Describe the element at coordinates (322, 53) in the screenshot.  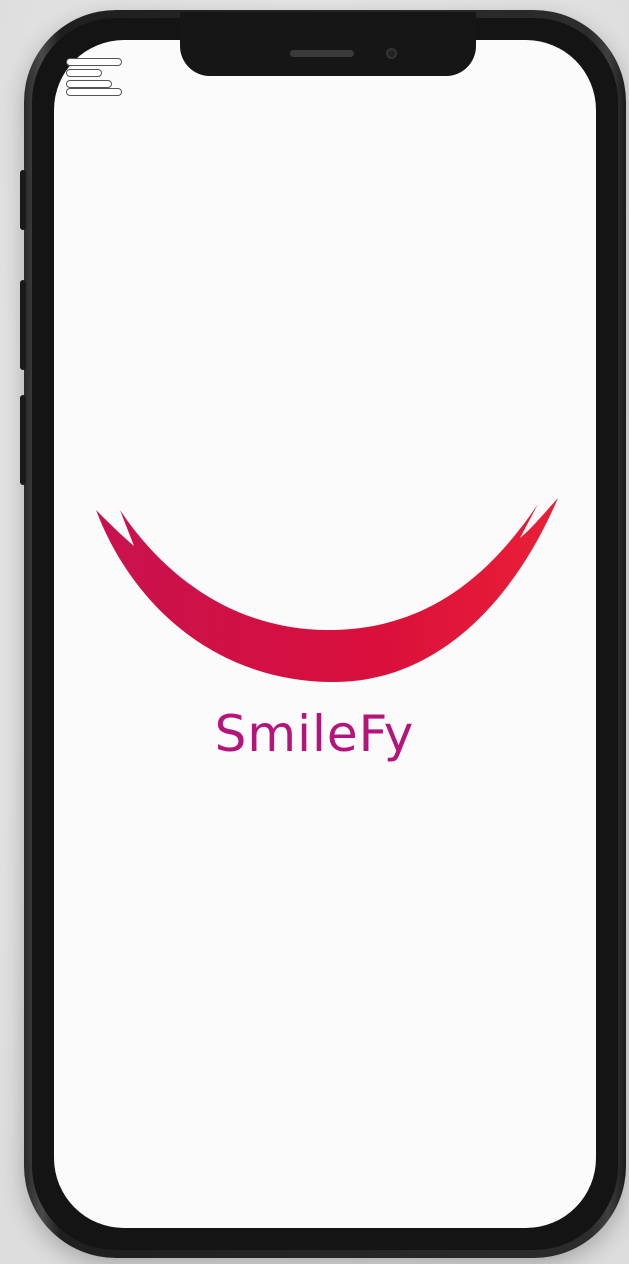
I see `earpiece-speaker` at that location.